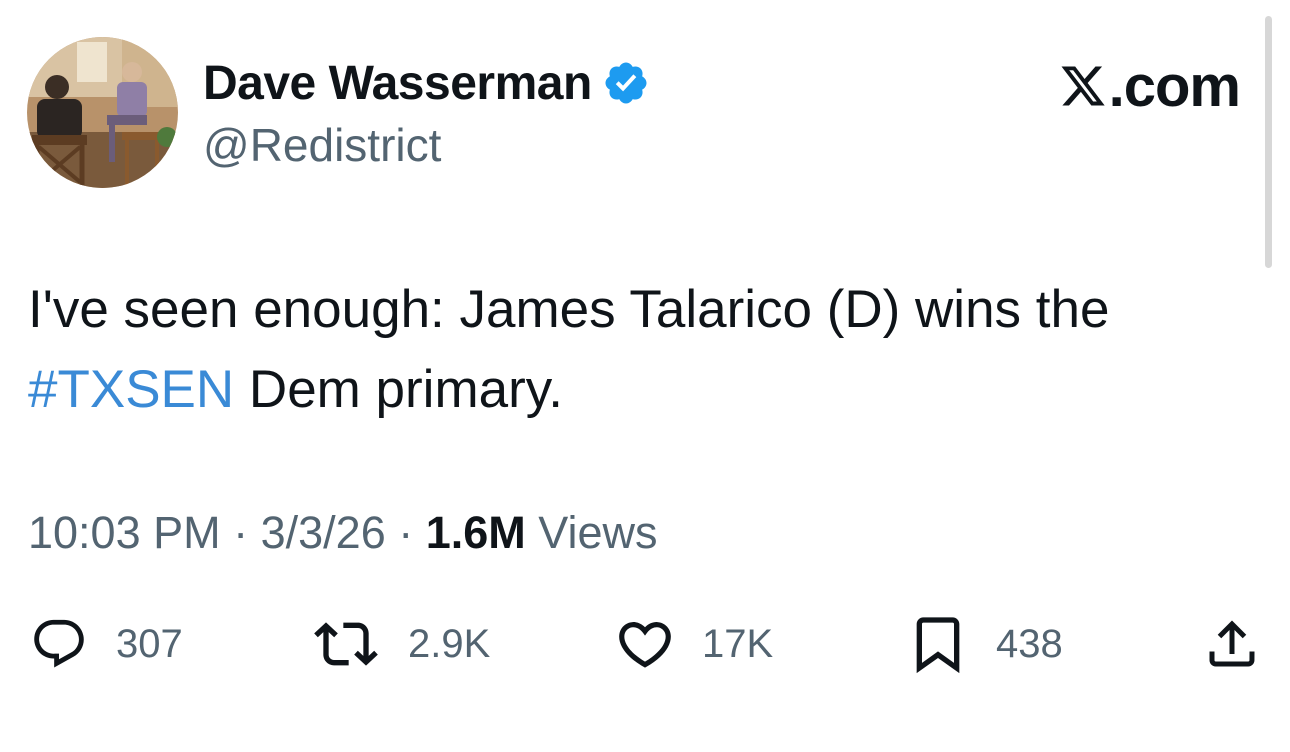  I want to click on views-label: Views, so click(591, 532).